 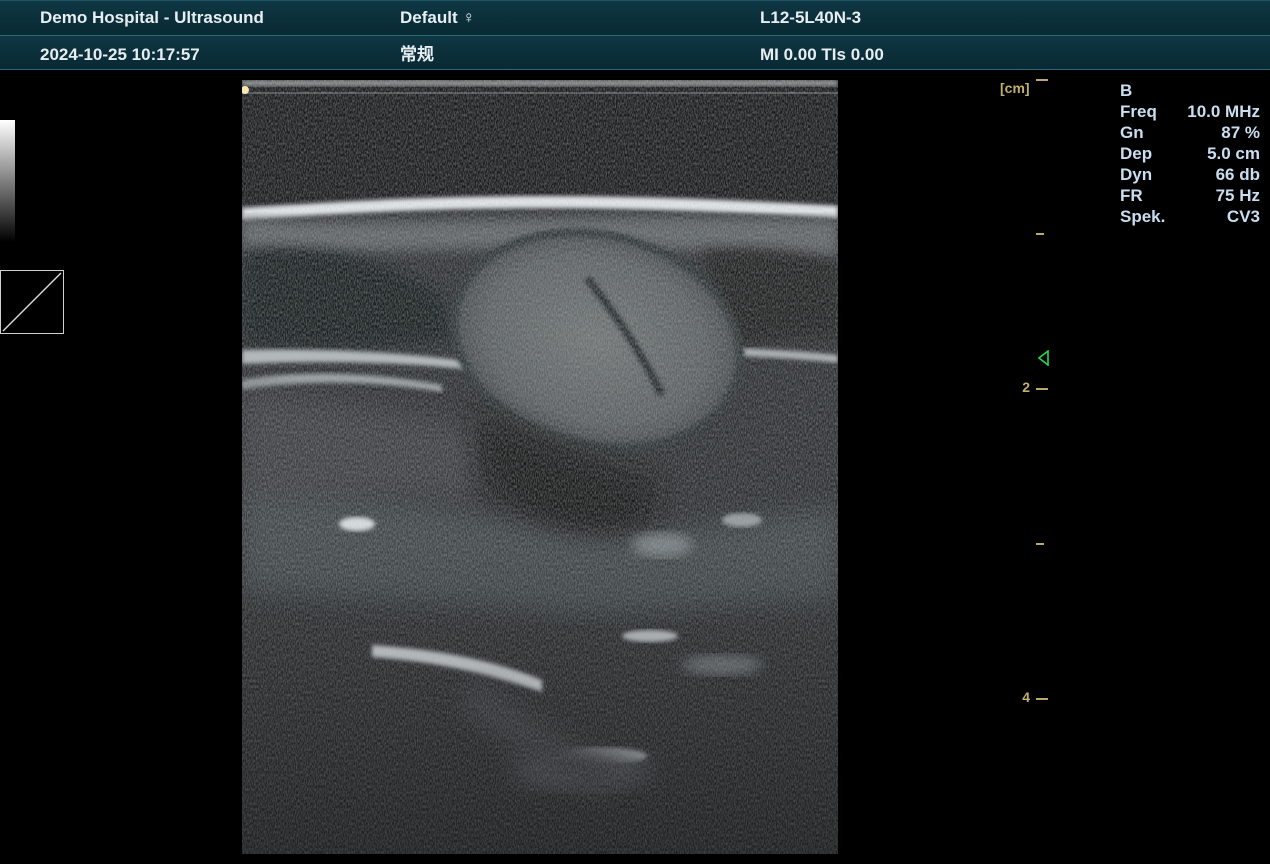 I want to click on param-value: CV3, so click(x=1243, y=216).